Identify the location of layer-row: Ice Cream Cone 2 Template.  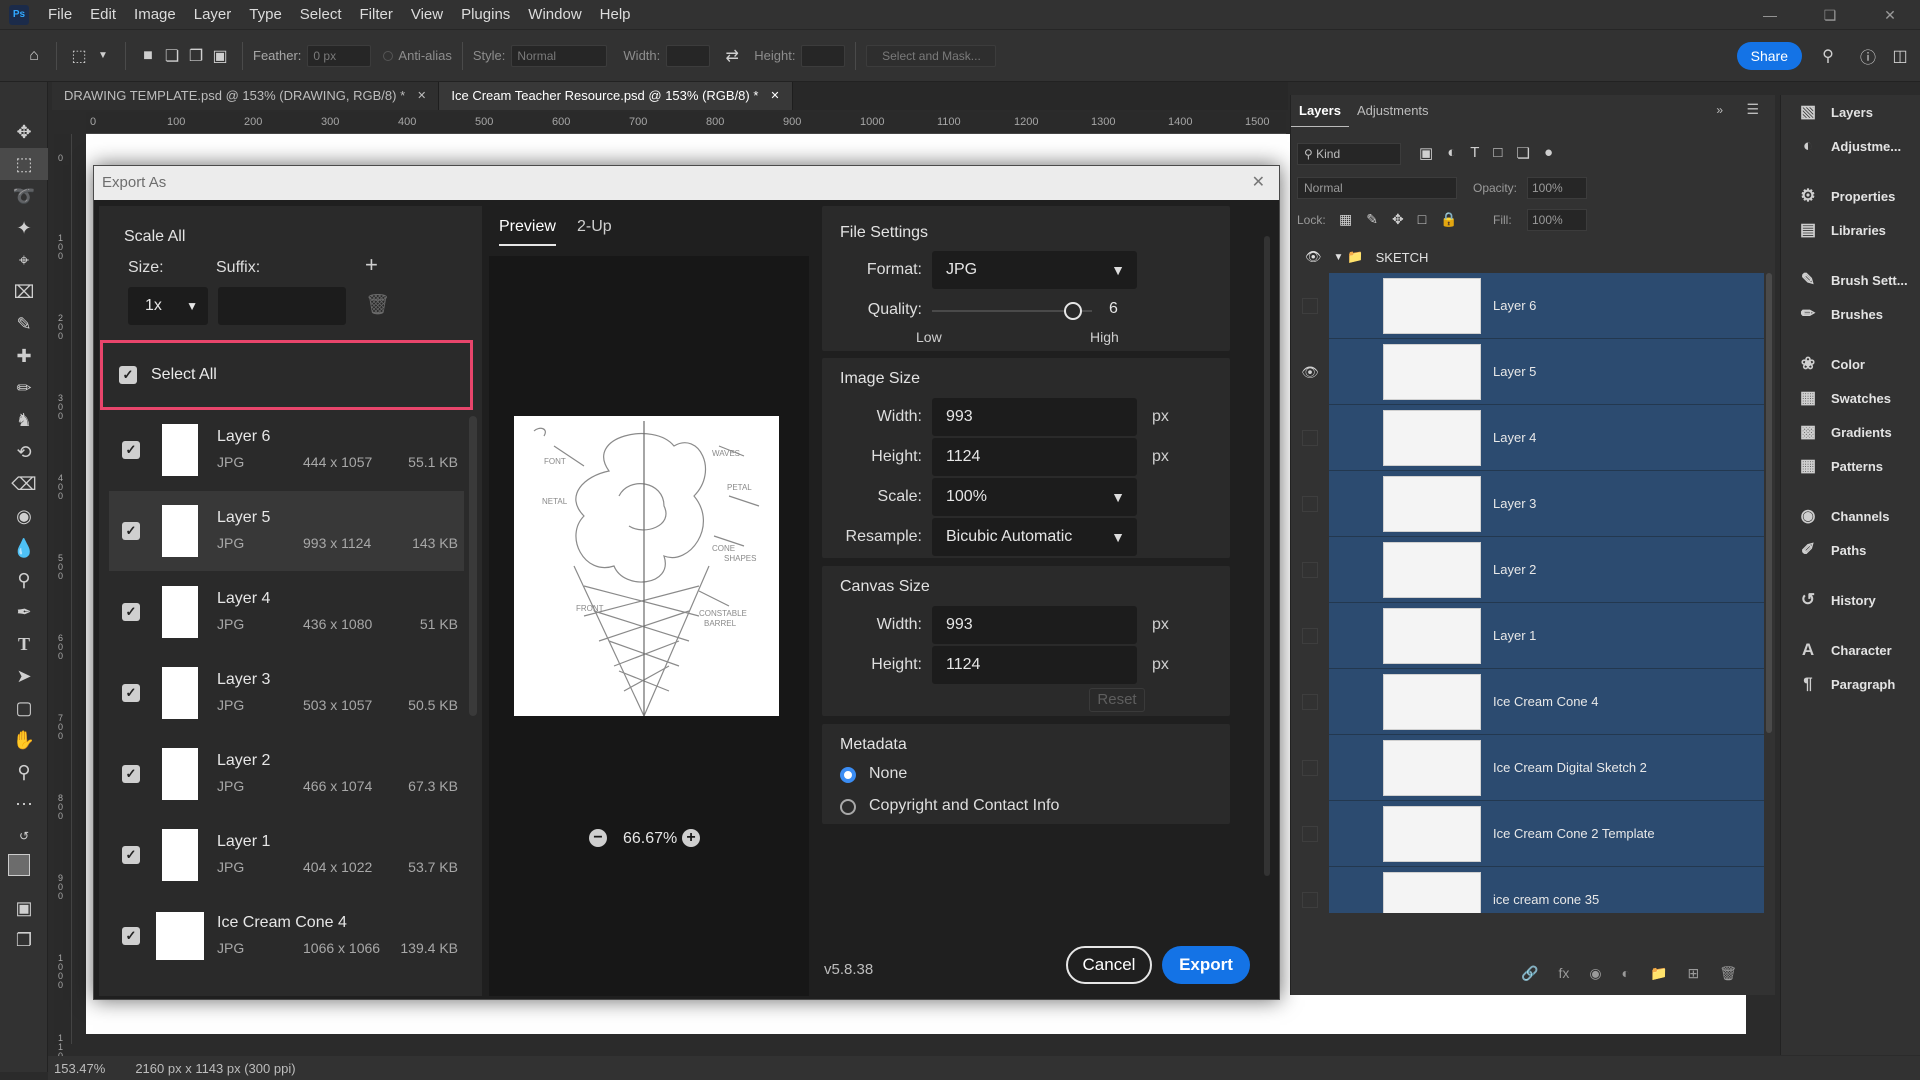
(1546, 834).